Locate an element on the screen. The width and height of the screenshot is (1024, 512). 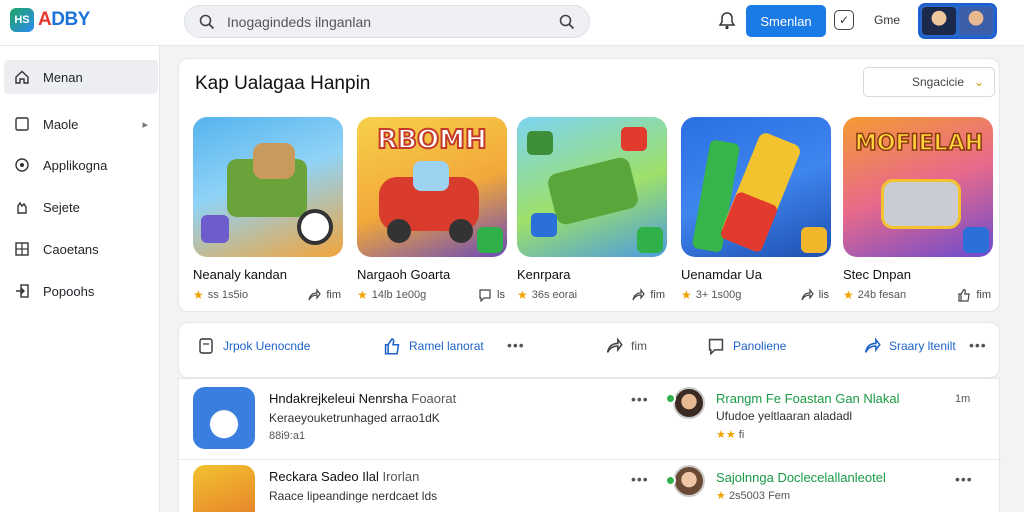
square-icon is located at coordinates (22, 124).